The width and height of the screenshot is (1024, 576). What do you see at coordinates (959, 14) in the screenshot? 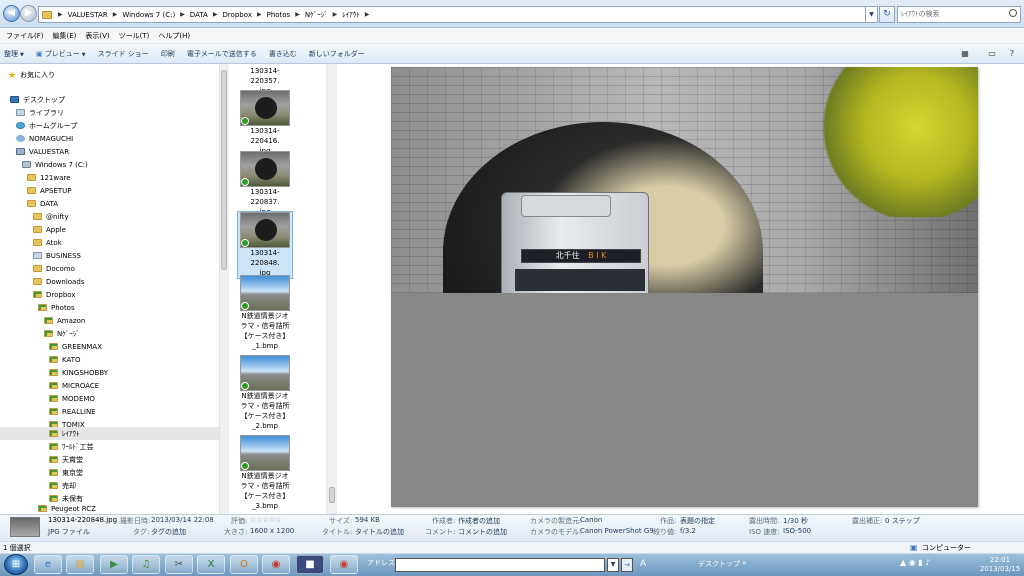
I see `search-input: ﾚｲｱｳﾄの検索` at bounding box center [959, 14].